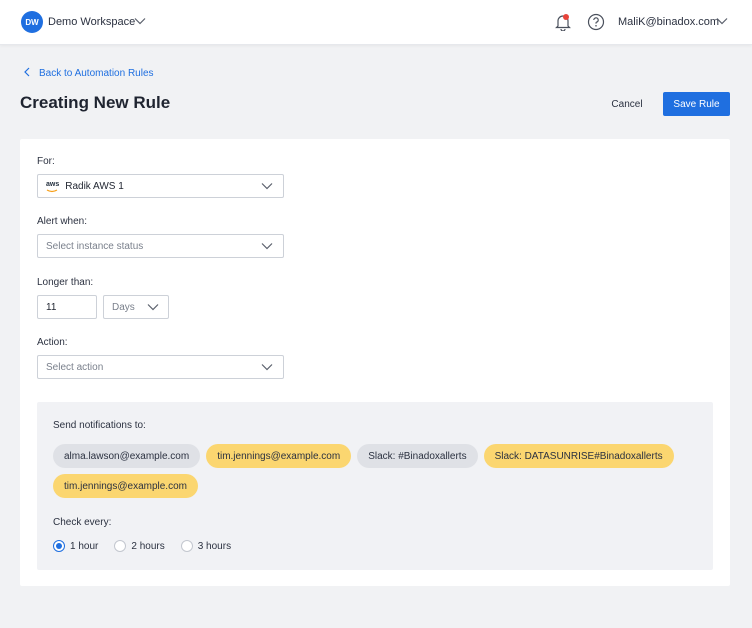 The width and height of the screenshot is (752, 628). I want to click on back-link-label: Back to Automation Rules, so click(96, 73).